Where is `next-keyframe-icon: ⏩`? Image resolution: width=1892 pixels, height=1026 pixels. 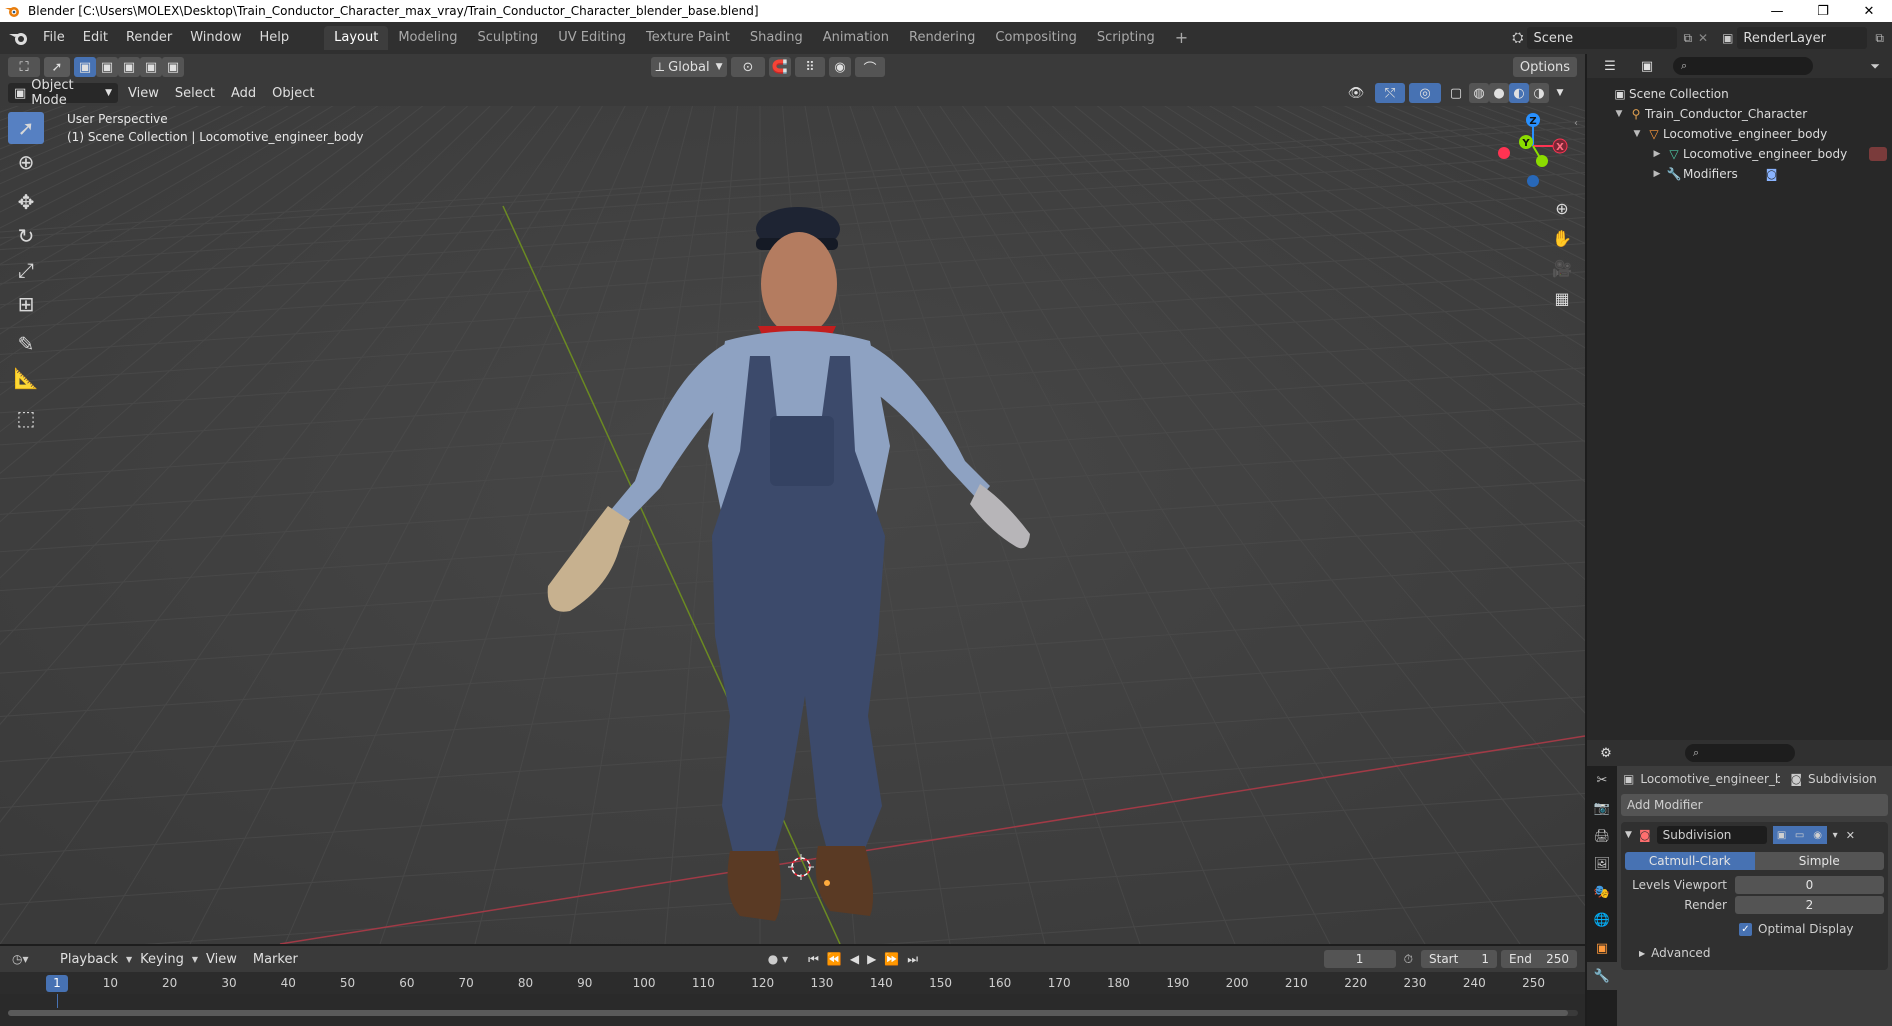
next-keyframe-icon: ⏩ is located at coordinates (891, 959).